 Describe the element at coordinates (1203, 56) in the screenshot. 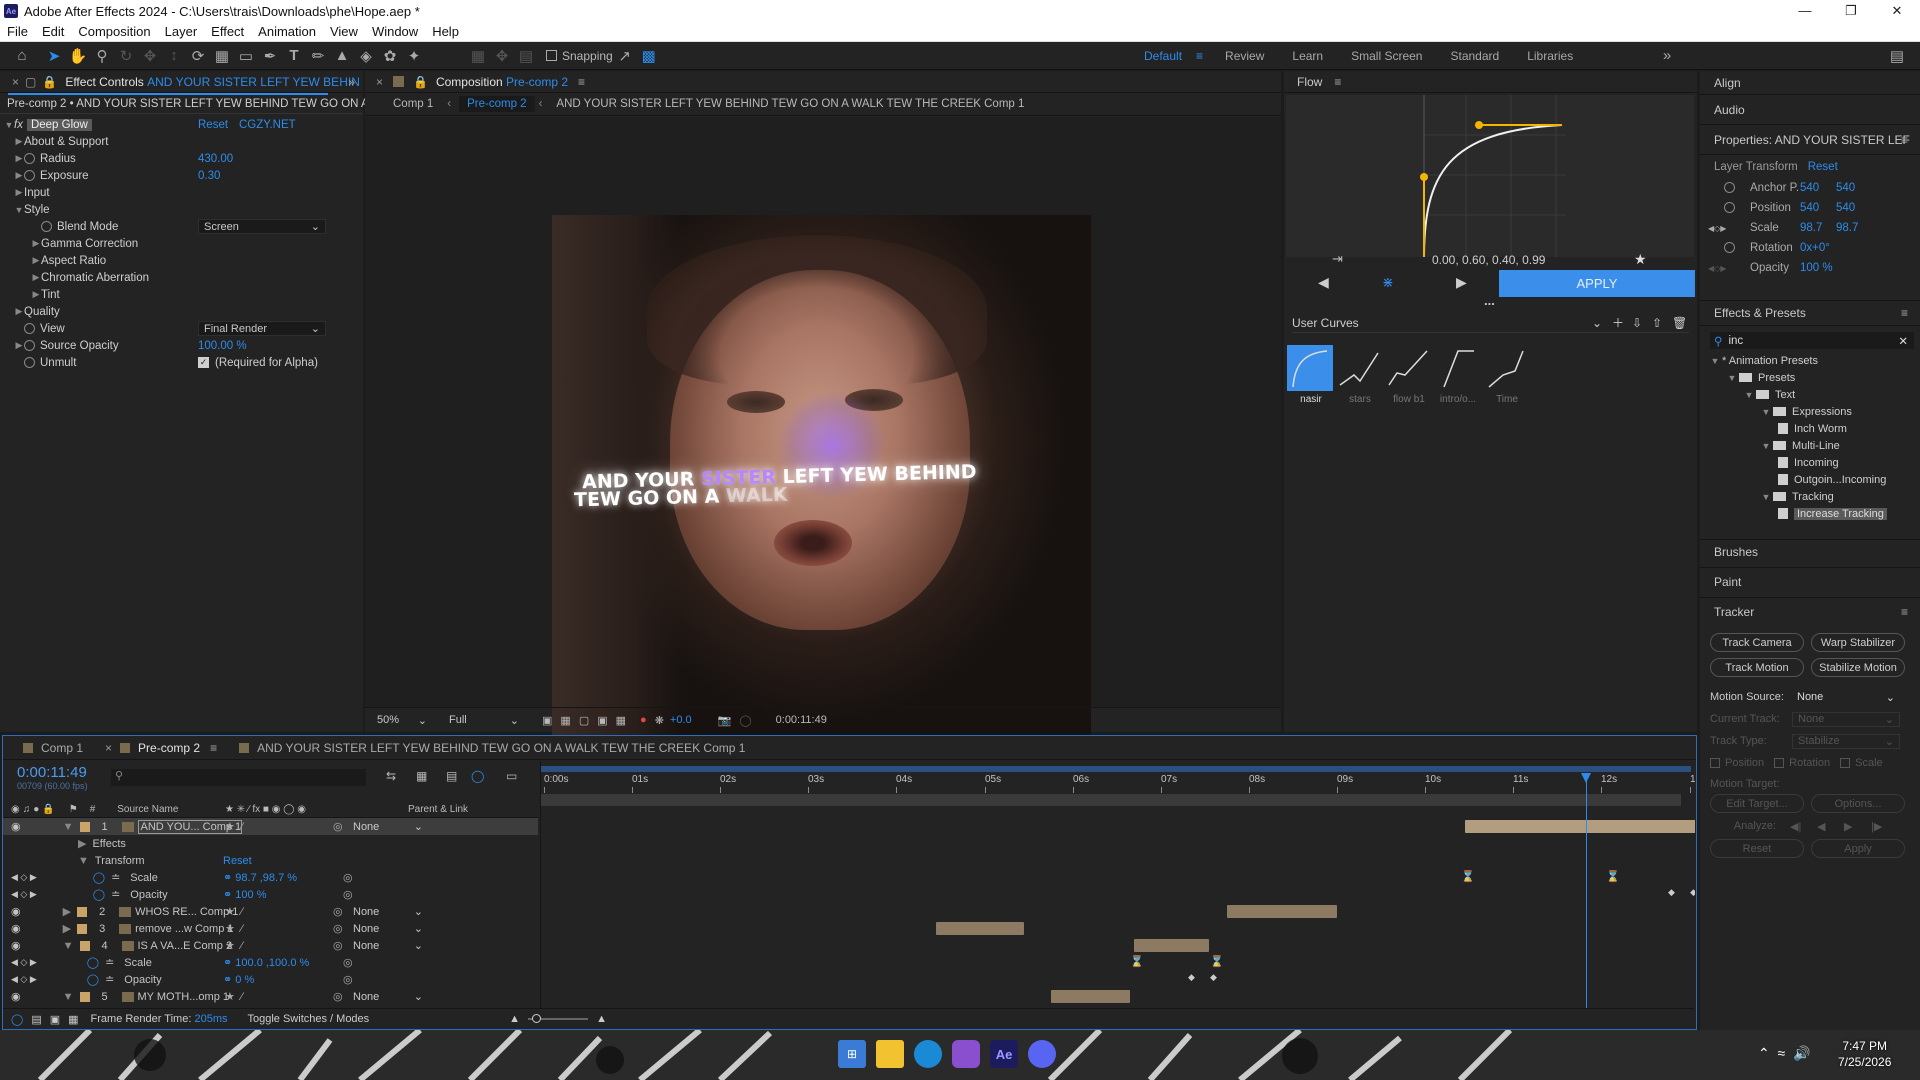

I see `workspace-menu-icon: ≡` at that location.